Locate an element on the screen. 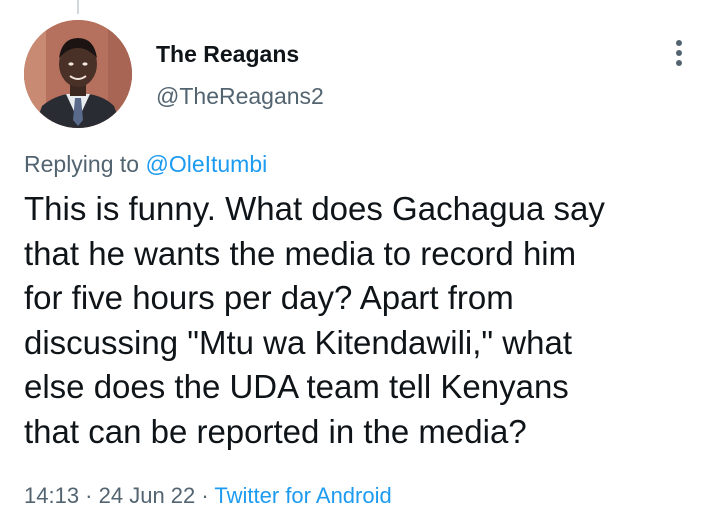 The image size is (720, 525). tweet-date: 24 Jun 22 is located at coordinates (147, 495).